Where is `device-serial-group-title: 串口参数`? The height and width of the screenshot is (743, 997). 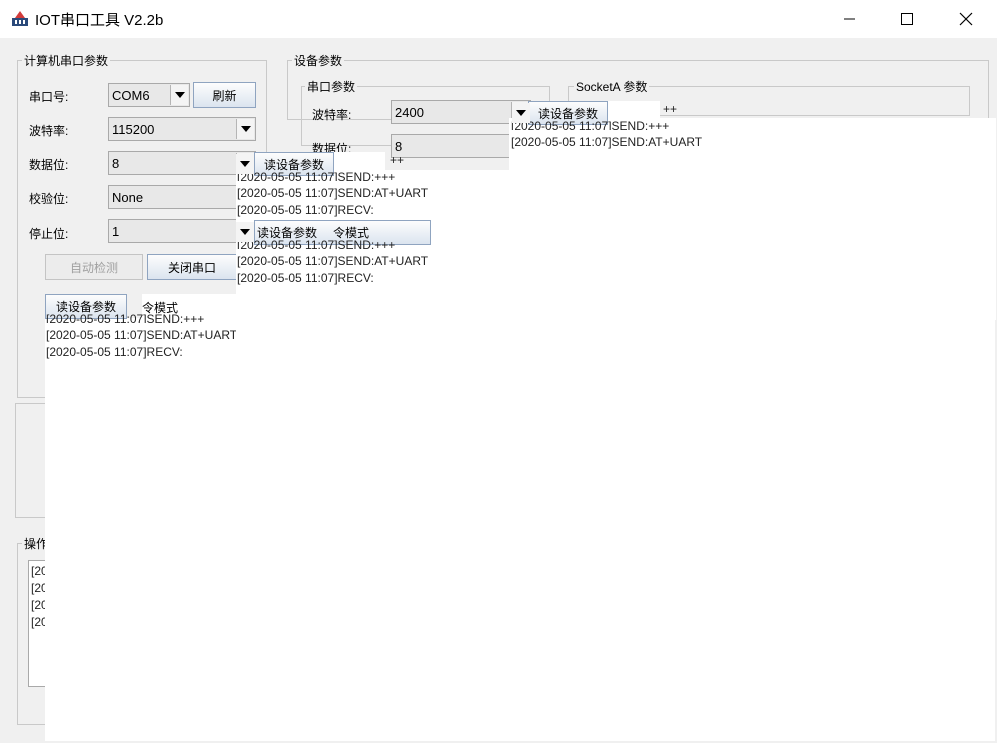
device-serial-group-title: 串口参数 is located at coordinates (331, 86).